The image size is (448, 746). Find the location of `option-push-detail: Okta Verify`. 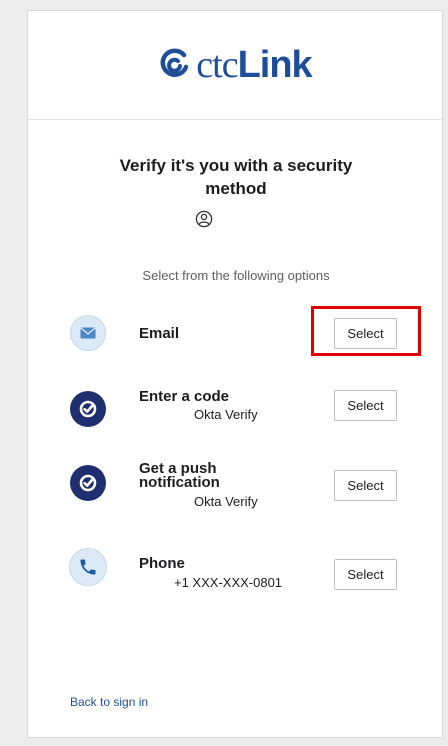

option-push-detail: Okta Verify is located at coordinates (226, 501).